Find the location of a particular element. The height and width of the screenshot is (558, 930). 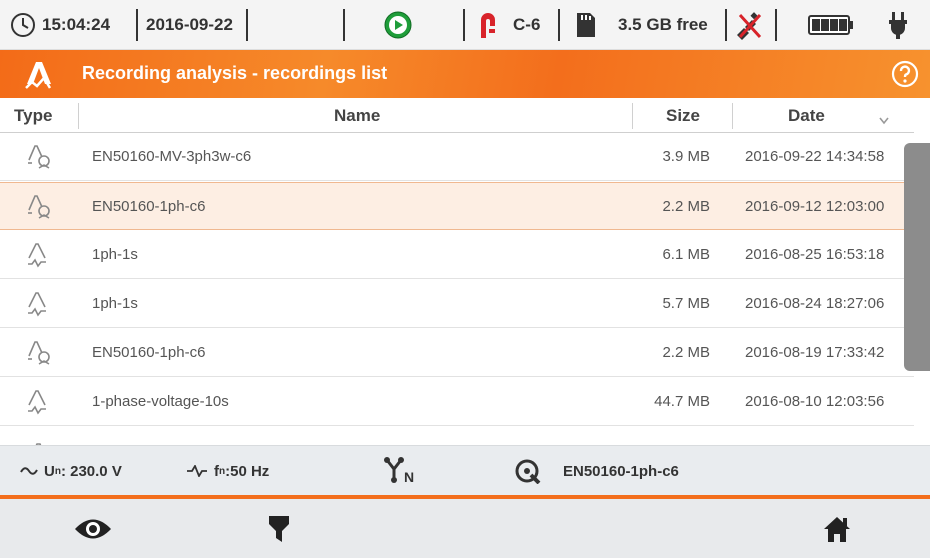

filter-button is located at coordinates (279, 528).